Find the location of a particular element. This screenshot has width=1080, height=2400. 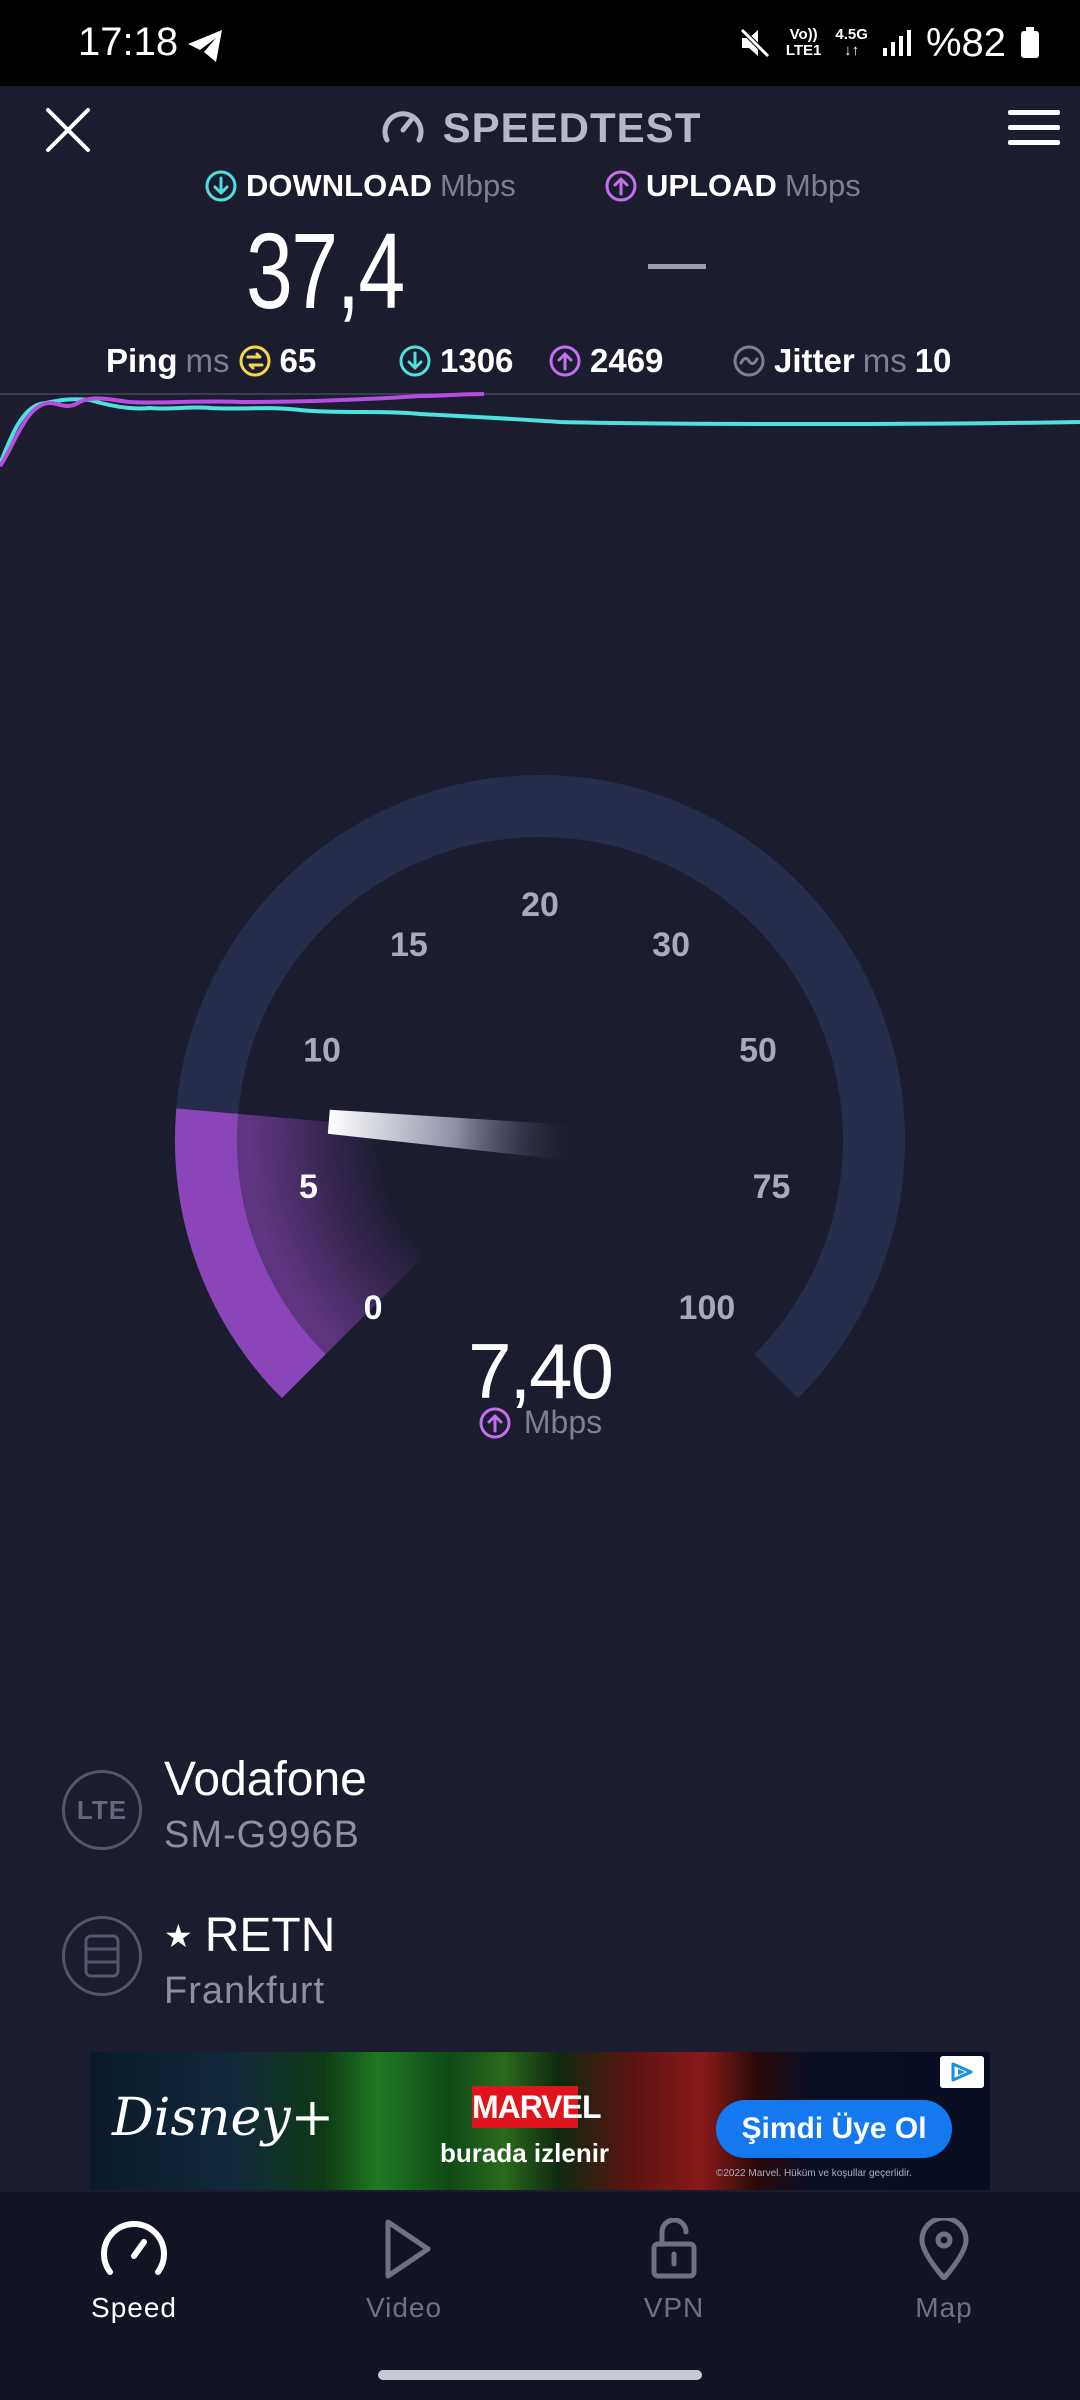

server-selector: ★ RETN is located at coordinates (249, 1935).